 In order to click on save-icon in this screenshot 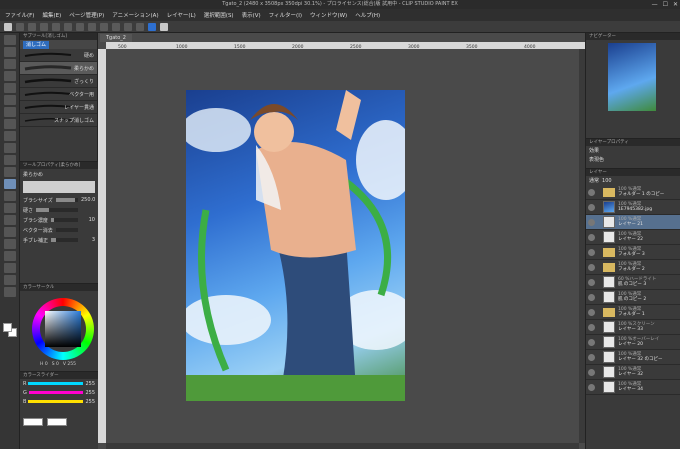, I will do `click(44, 26)`.